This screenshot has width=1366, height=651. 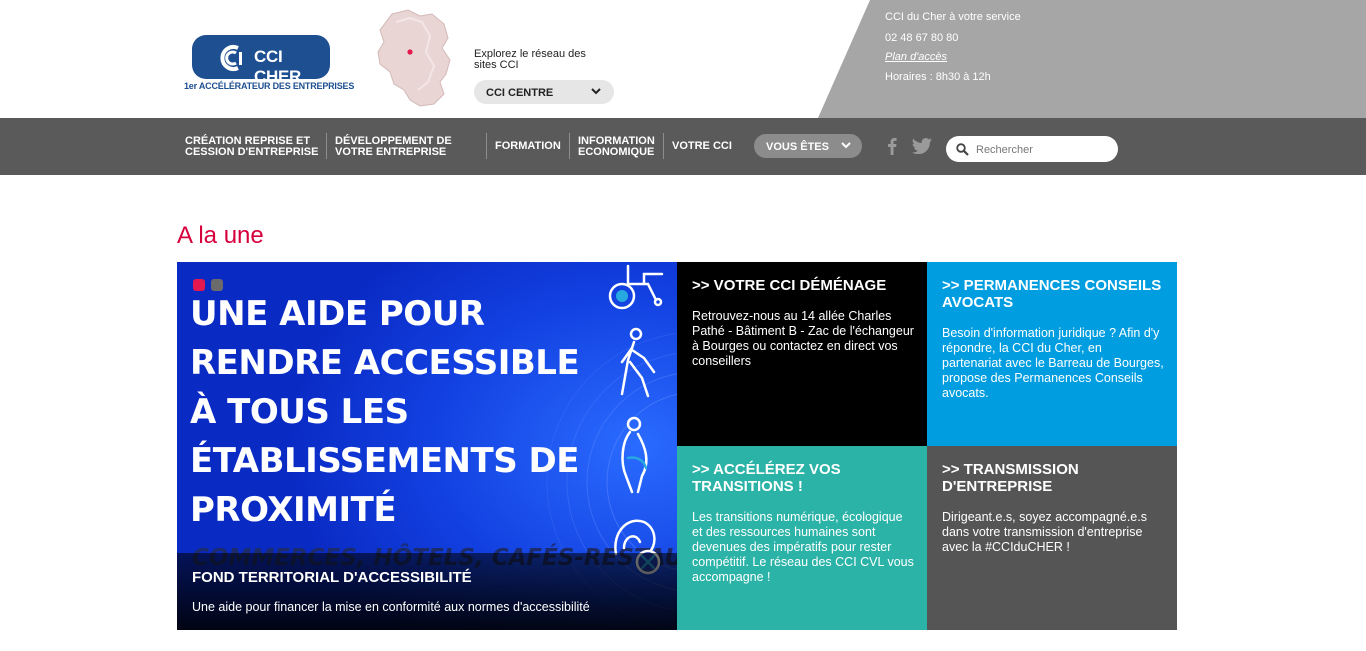 What do you see at coordinates (619, 147) in the screenshot?
I see `nav-item-information-economique: INFORMATION ECONOMIQUE` at bounding box center [619, 147].